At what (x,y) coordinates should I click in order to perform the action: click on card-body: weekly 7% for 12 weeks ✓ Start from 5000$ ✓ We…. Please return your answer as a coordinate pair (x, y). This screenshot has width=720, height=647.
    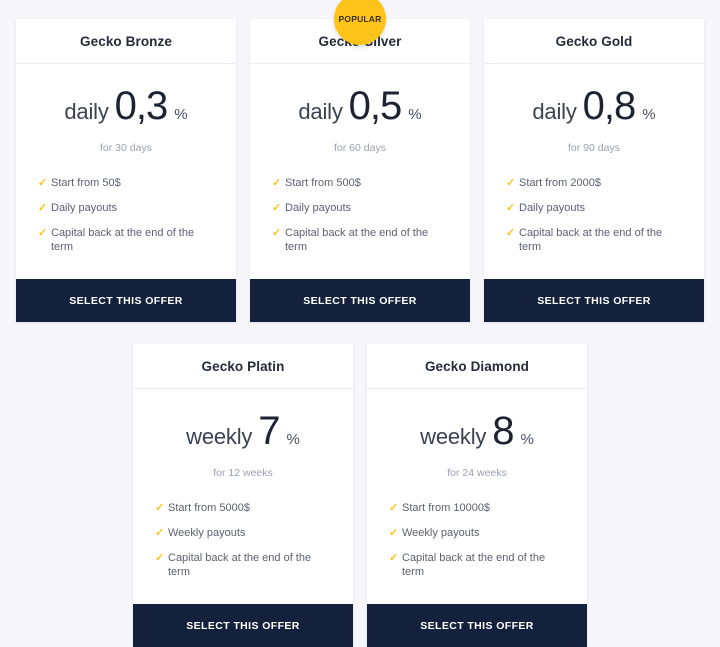
    Looking at the image, I should click on (243, 496).